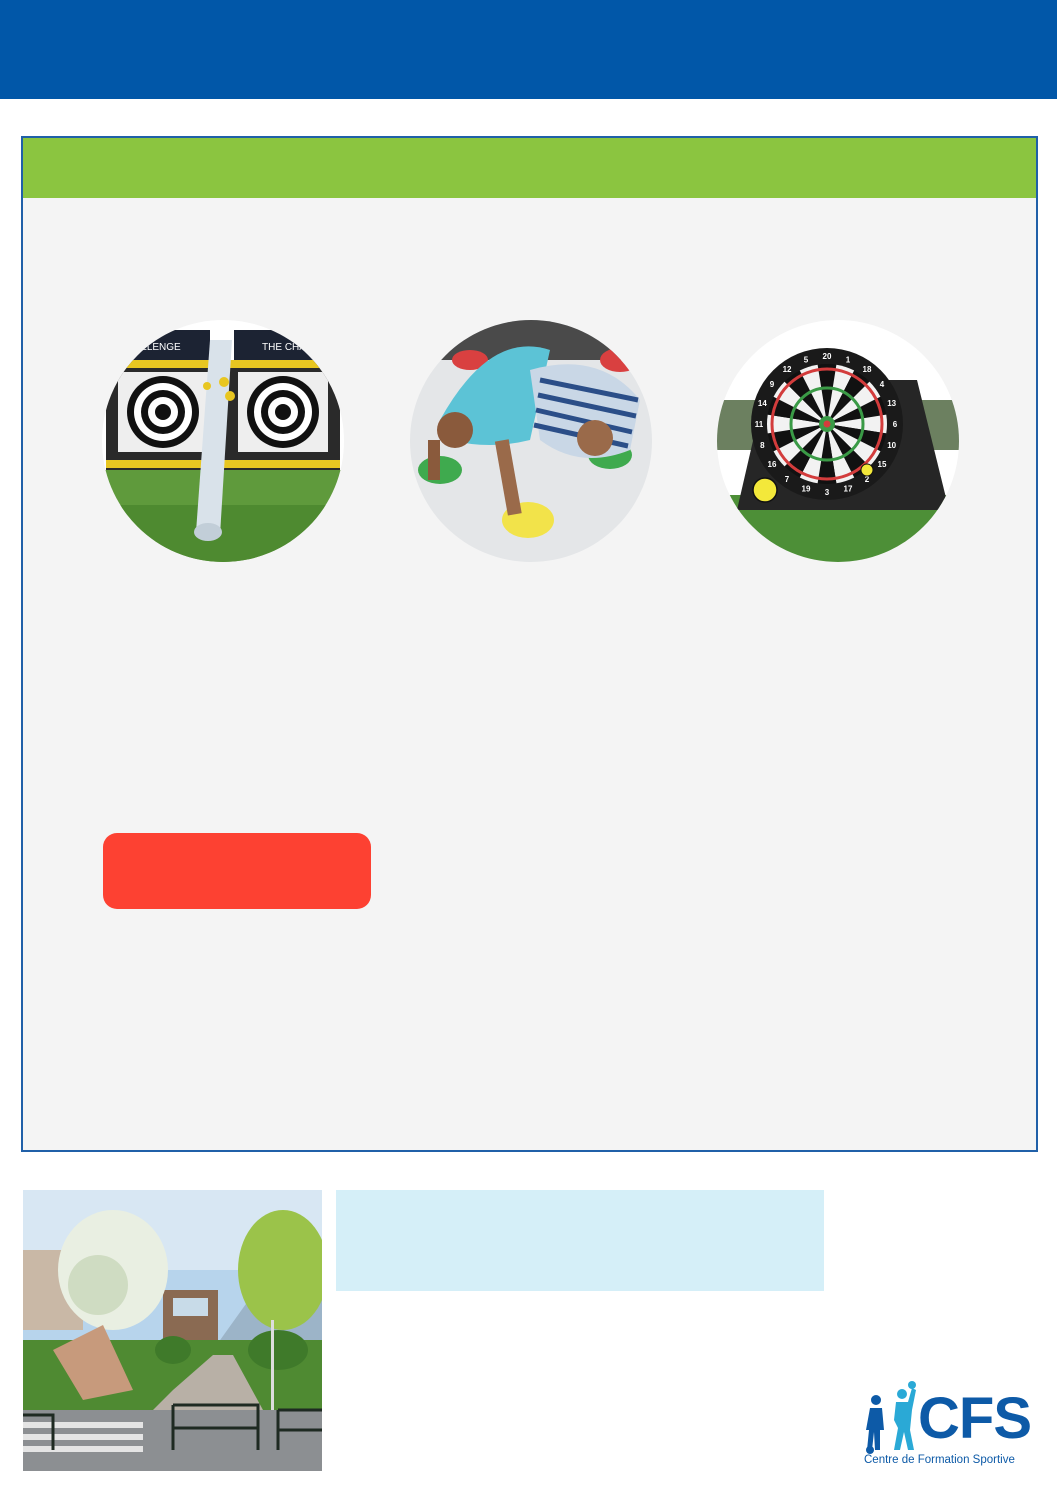  I want to click on dartboard-number: 8, so click(762, 445).